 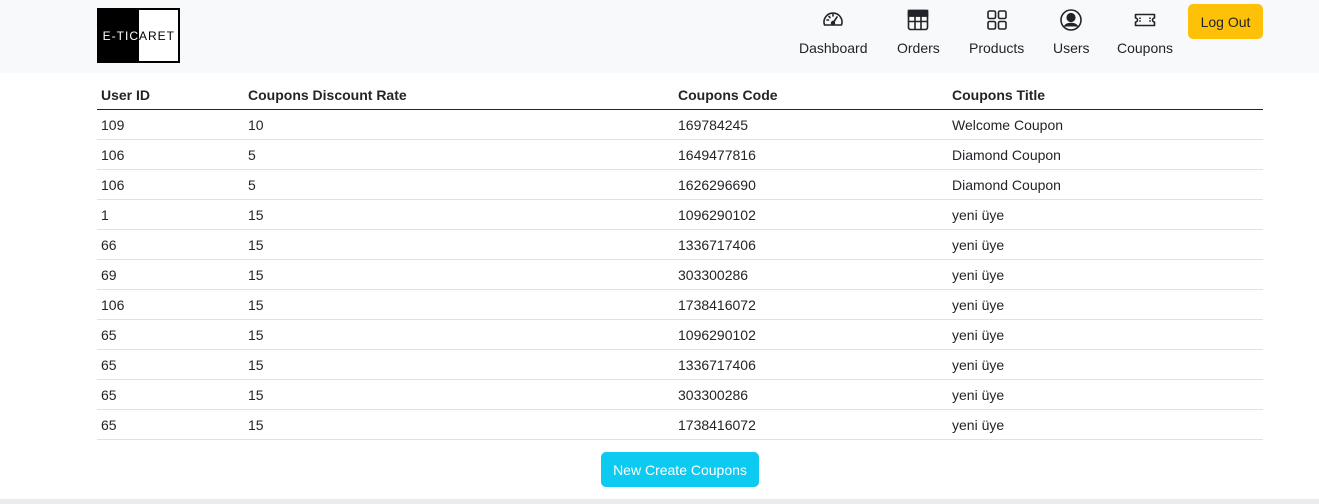 What do you see at coordinates (918, 20) in the screenshot?
I see `table-icon` at bounding box center [918, 20].